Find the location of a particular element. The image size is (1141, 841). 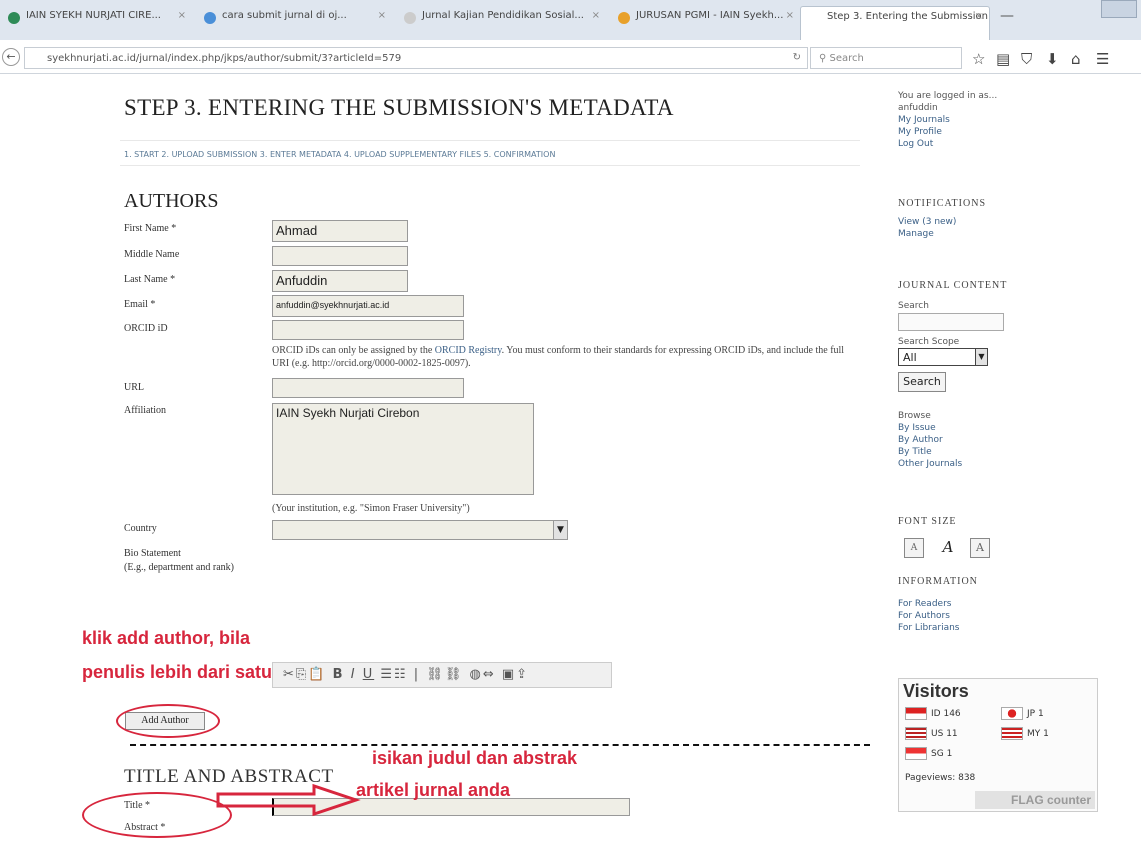

link-icon: ⛓ is located at coordinates (435, 674).